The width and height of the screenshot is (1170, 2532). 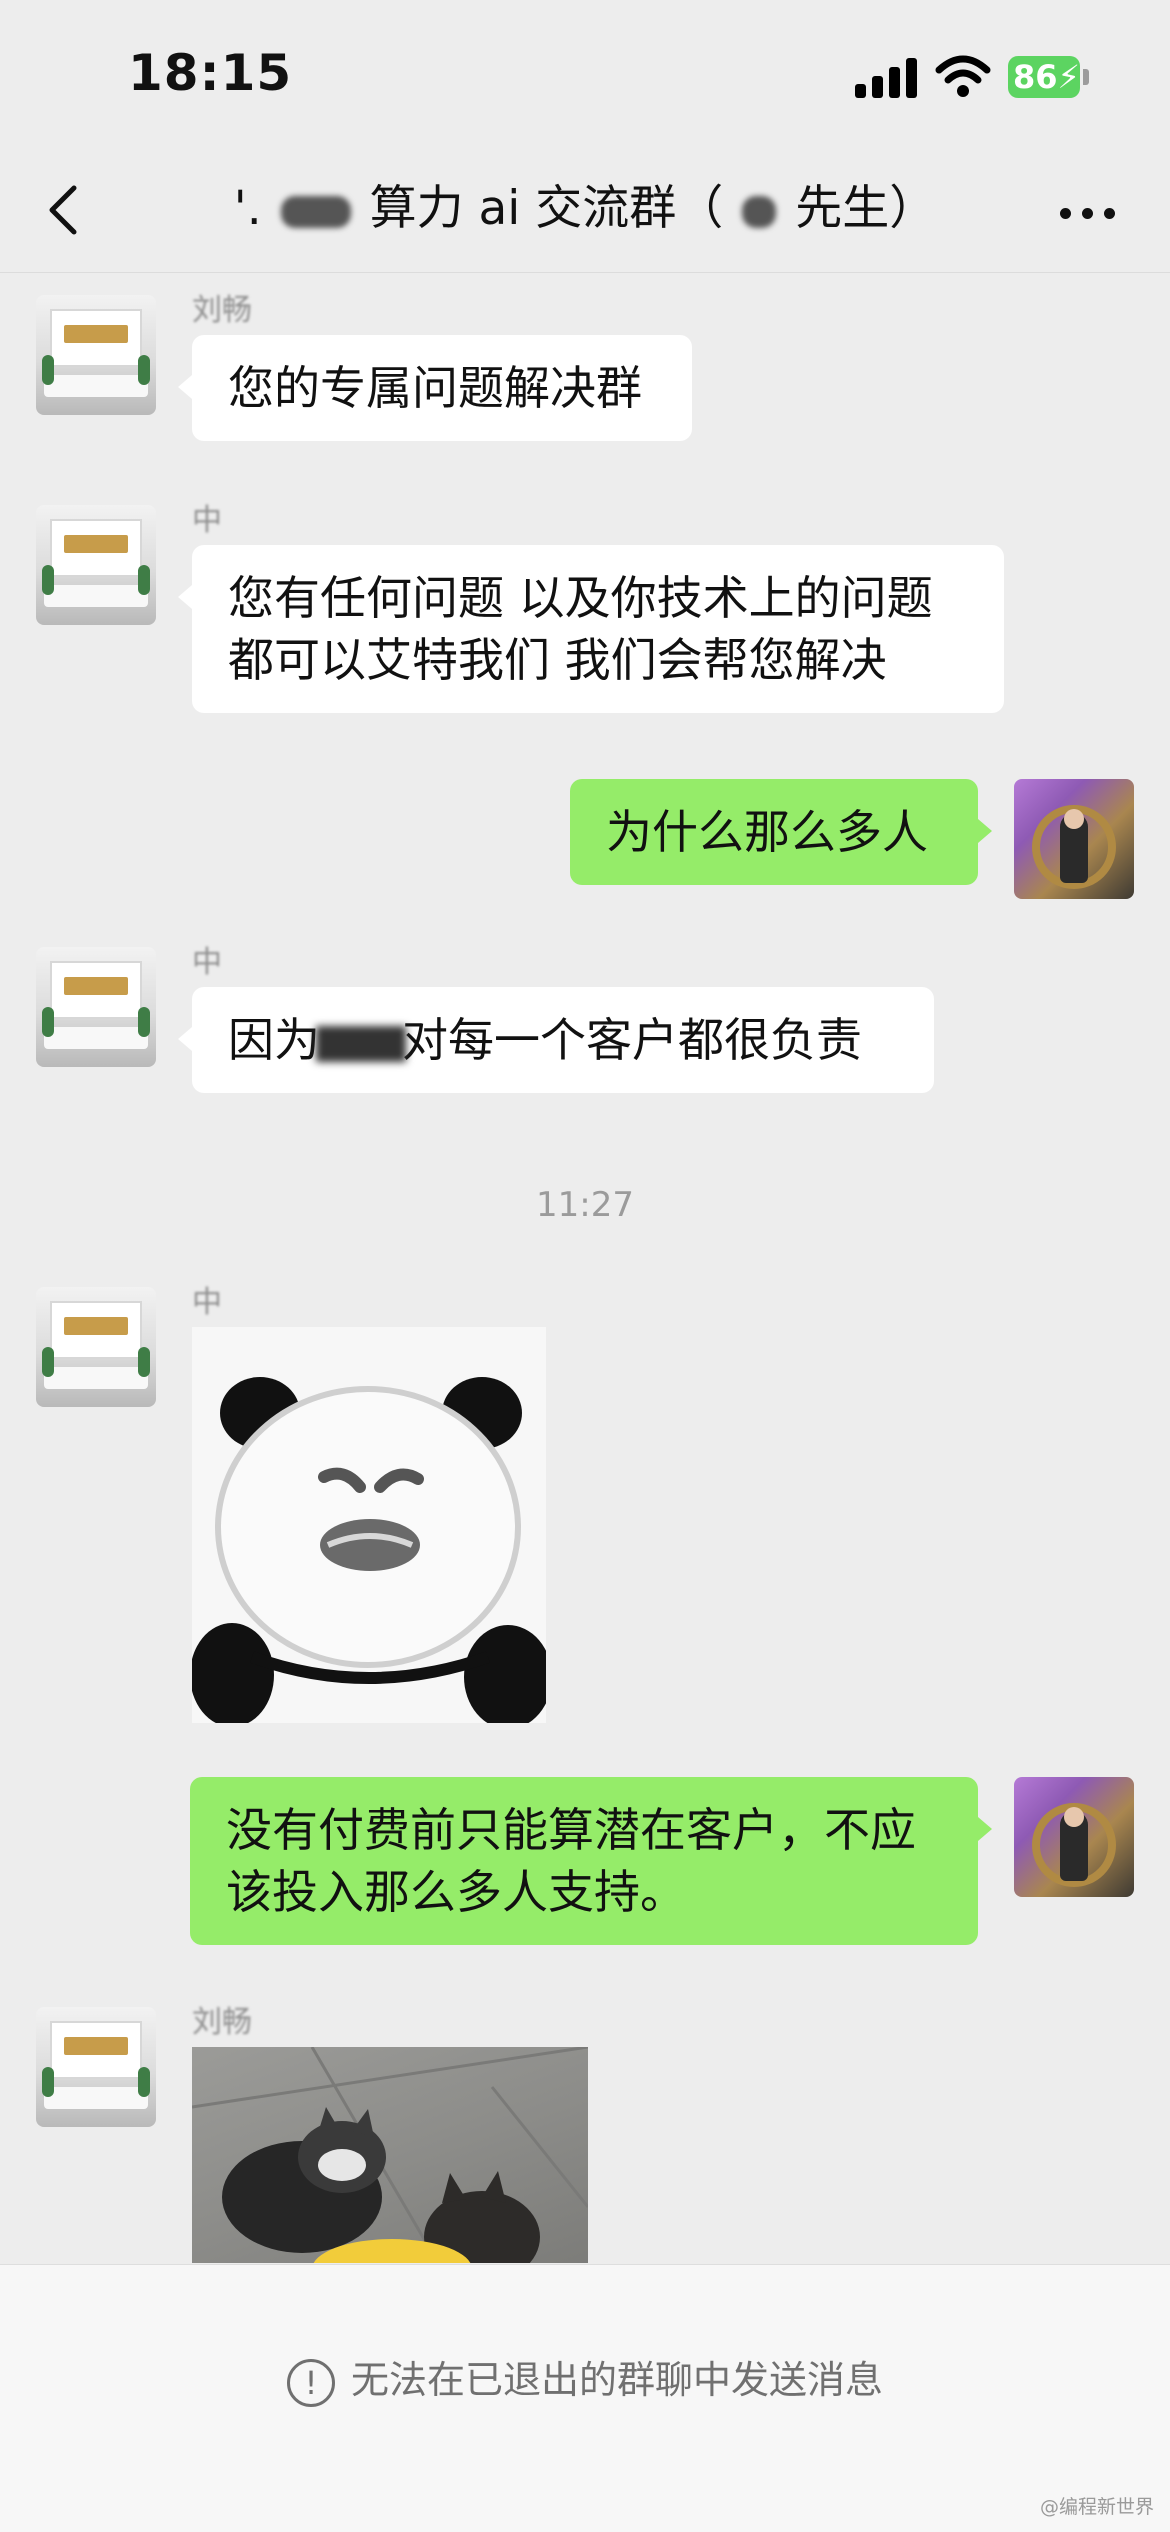 What do you see at coordinates (591, 1861) in the screenshot?
I see `my-message-bubble: 没有付费前只能算潜在客户，不应 该投入那么多人支持。` at bounding box center [591, 1861].